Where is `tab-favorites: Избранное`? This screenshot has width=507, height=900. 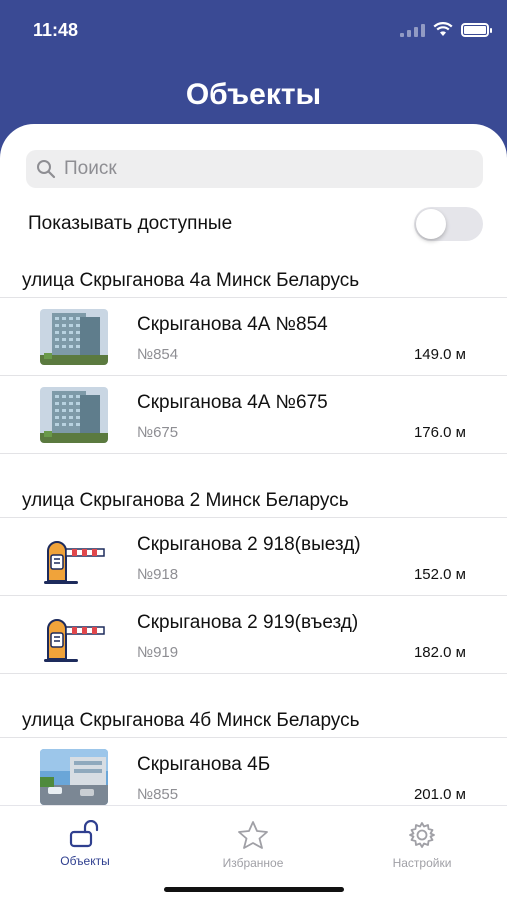
tab-favorites: Избранное is located at coordinates (253, 845).